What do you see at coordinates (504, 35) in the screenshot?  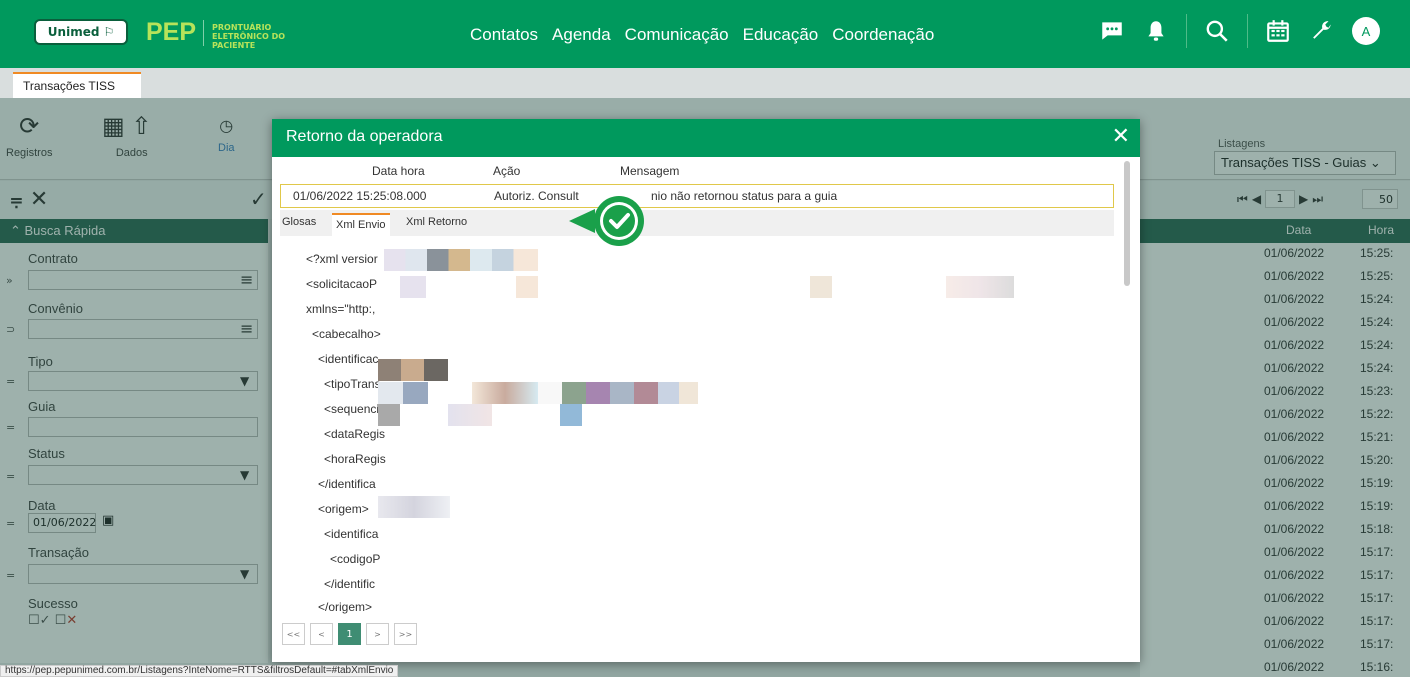 I see `nav-contatos: Contatos` at bounding box center [504, 35].